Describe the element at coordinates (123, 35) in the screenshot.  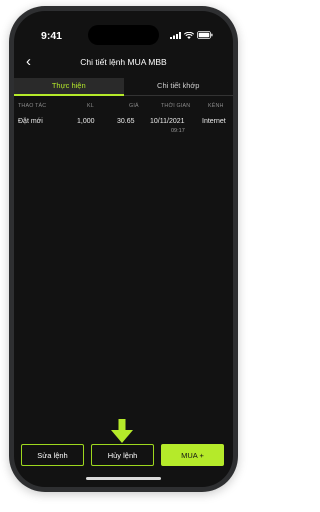
I see `dynamic-island` at that location.